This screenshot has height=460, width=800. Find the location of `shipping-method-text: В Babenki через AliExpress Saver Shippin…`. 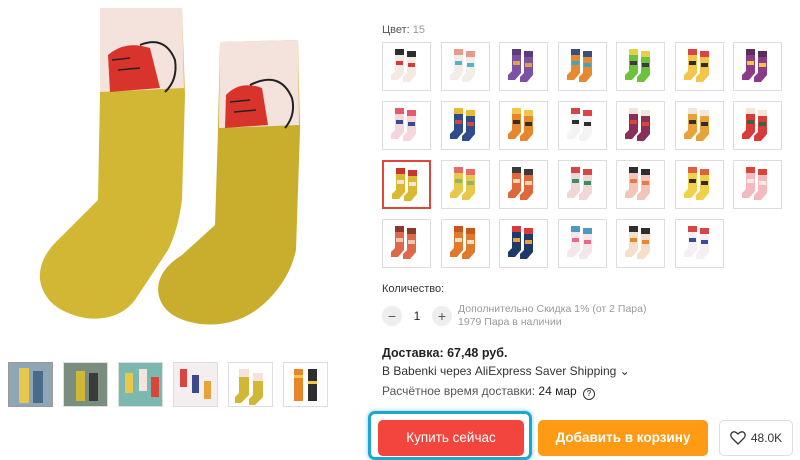

shipping-method-text: В Babenki через AliExpress Saver Shippin… is located at coordinates (499, 371).